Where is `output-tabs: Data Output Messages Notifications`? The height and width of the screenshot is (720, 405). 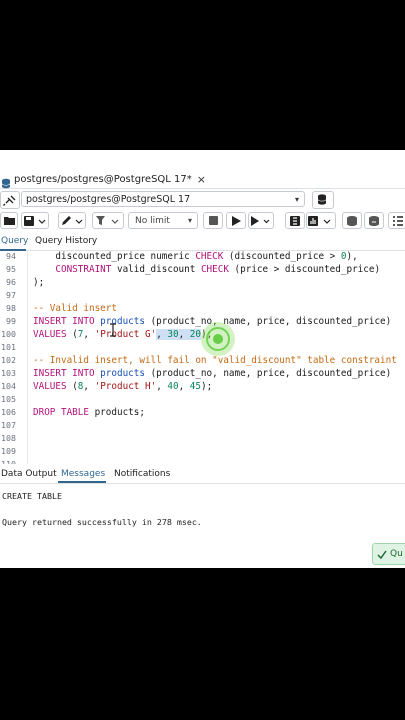 output-tabs: Data Output Messages Notifications is located at coordinates (202, 475).